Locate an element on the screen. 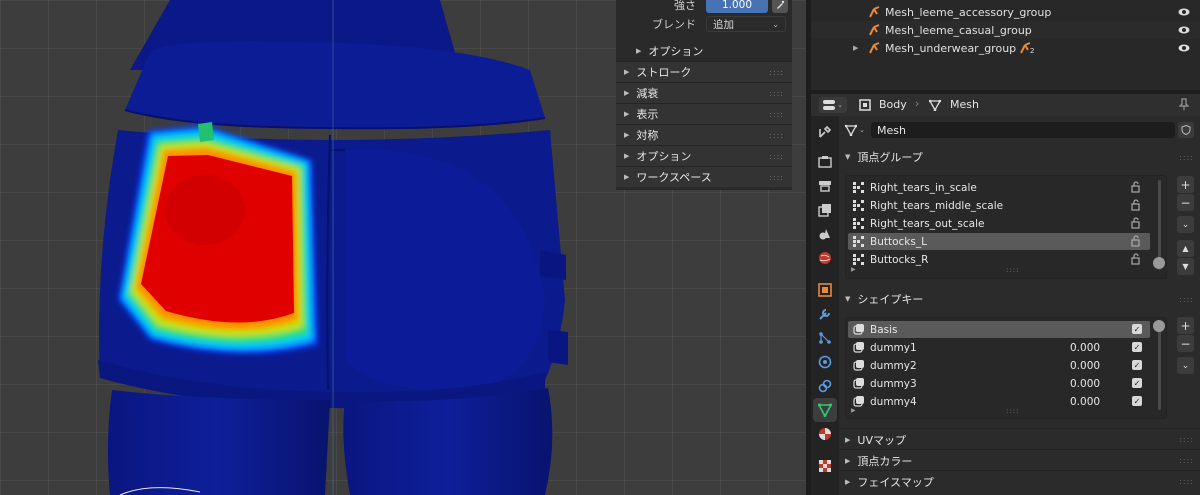 Image resolution: width=1200 pixels, height=495 pixels. plus-icon: + is located at coordinates (1185, 184).